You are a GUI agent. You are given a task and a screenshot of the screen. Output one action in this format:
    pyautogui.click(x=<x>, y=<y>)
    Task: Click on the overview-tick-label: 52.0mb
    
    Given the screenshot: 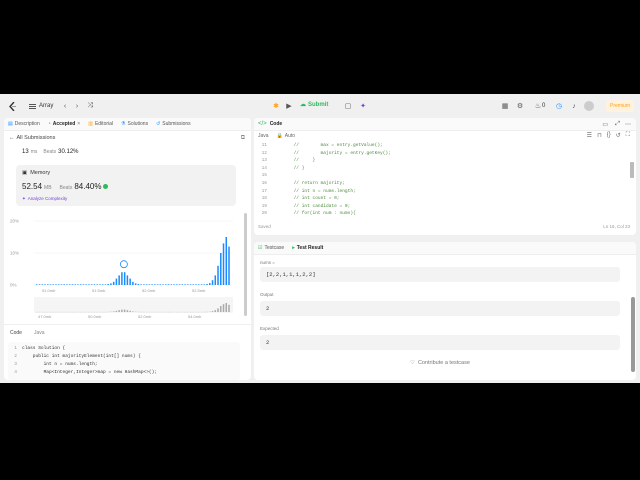 What is the action you would take?
    pyautogui.click(x=145, y=316)
    